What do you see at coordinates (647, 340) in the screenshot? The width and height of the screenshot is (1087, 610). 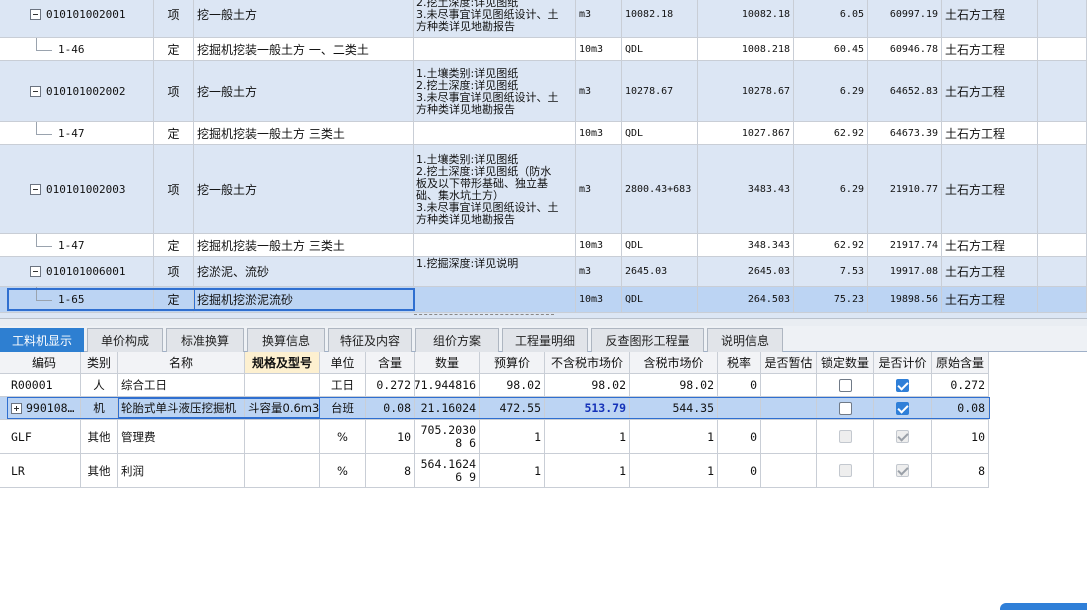 I see `tab-7: 反查图形工程量` at bounding box center [647, 340].